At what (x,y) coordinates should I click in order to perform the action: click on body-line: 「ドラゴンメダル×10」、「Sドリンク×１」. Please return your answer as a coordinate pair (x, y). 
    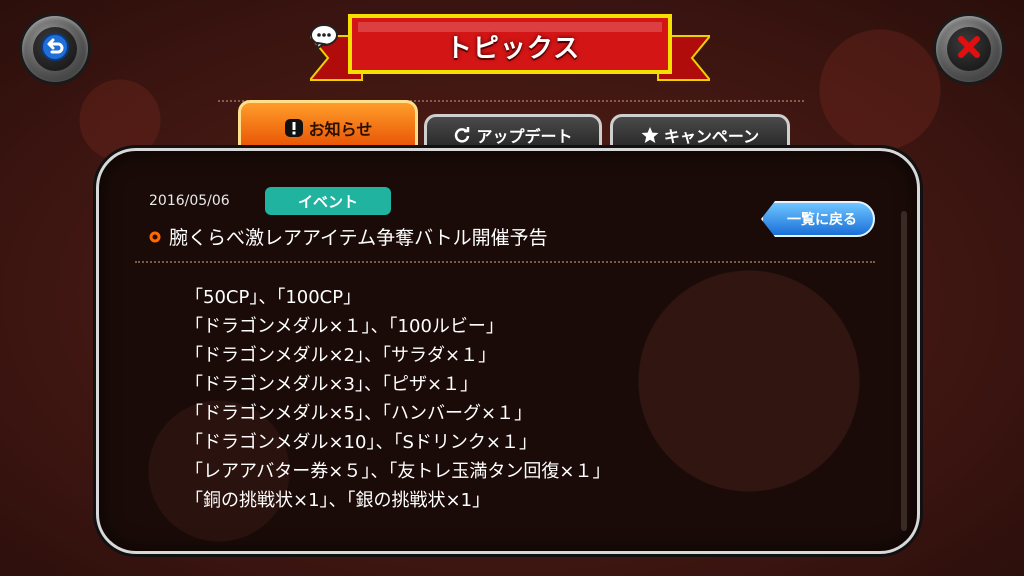
    Looking at the image, I should click on (361, 442).